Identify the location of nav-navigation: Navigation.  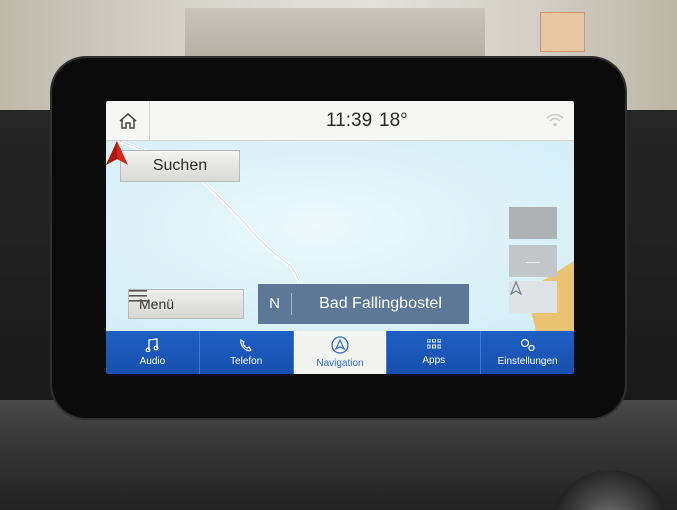
(340, 352).